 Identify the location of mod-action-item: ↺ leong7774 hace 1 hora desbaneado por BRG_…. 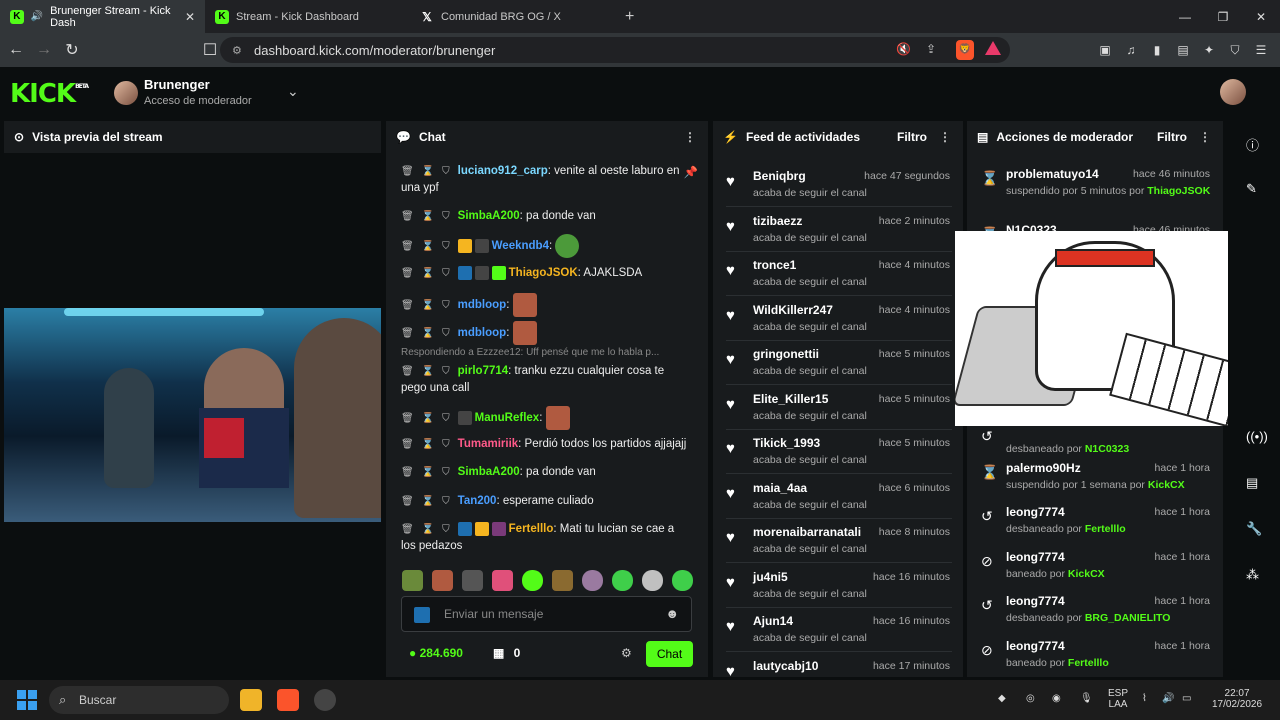
(1095, 611).